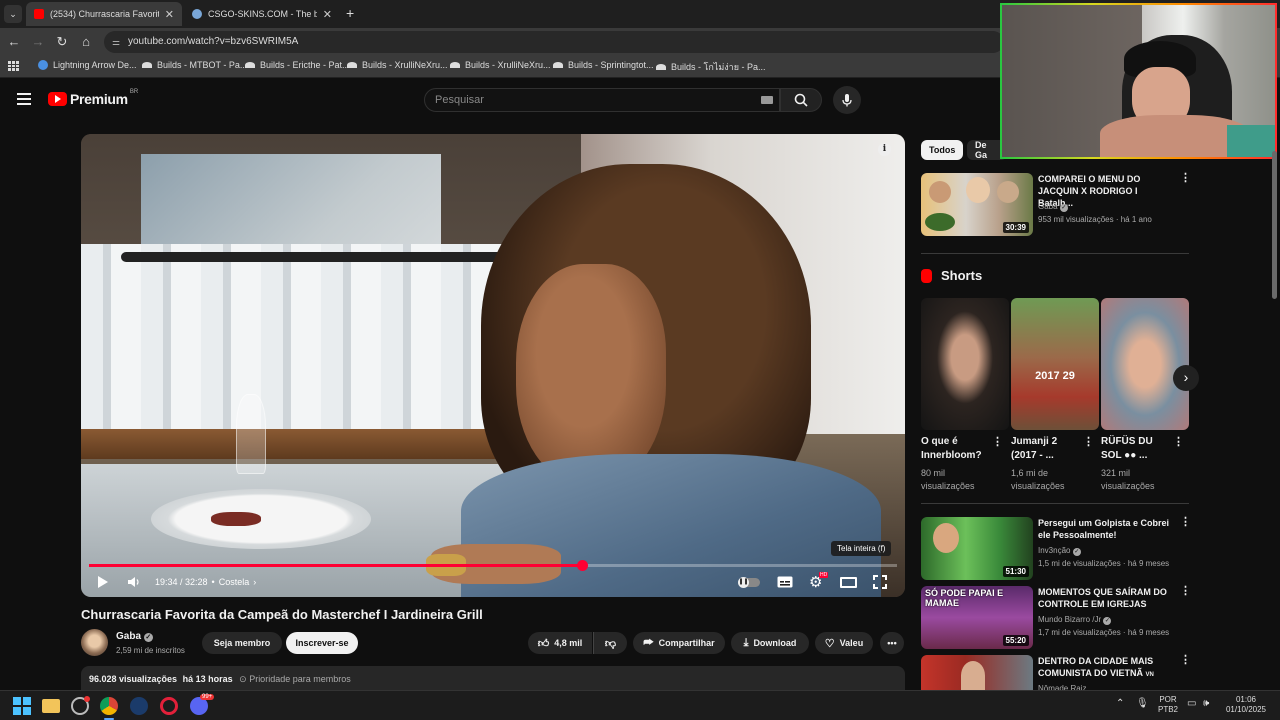 Image resolution: width=1280 pixels, height=720 pixels. I want to click on chrome-icon, so click(109, 706).